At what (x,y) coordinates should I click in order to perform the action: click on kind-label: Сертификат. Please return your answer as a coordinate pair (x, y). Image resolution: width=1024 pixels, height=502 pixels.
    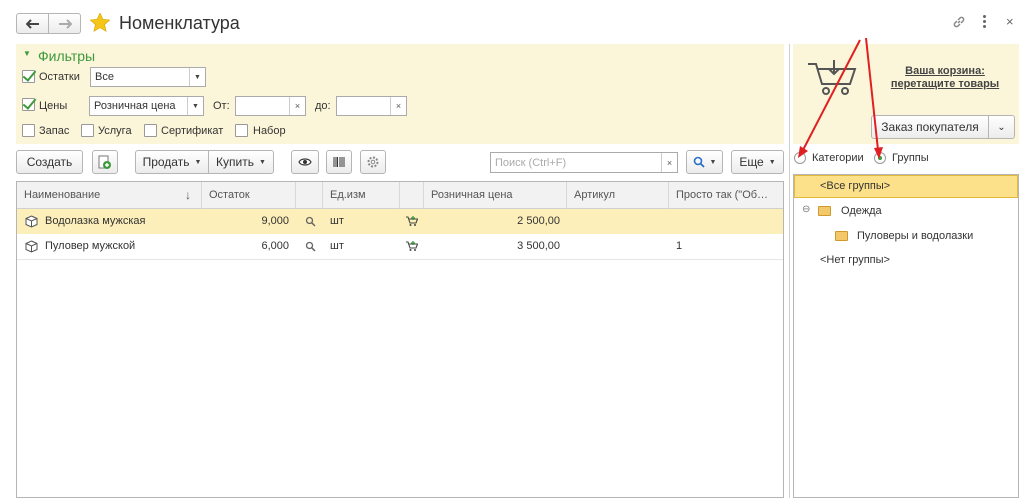
    Looking at the image, I should click on (192, 131).